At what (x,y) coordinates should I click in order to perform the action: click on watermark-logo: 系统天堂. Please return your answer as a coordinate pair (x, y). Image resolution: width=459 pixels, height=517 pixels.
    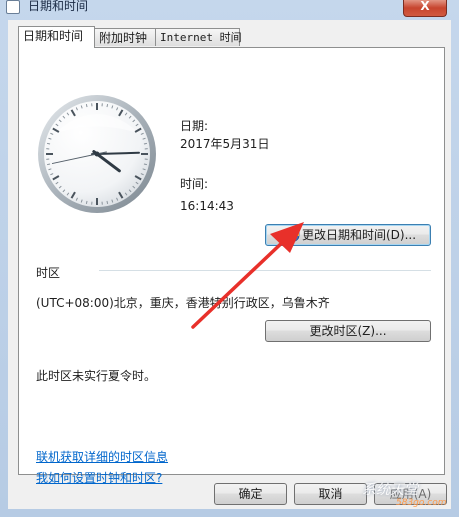
    Looking at the image, I should click on (390, 490).